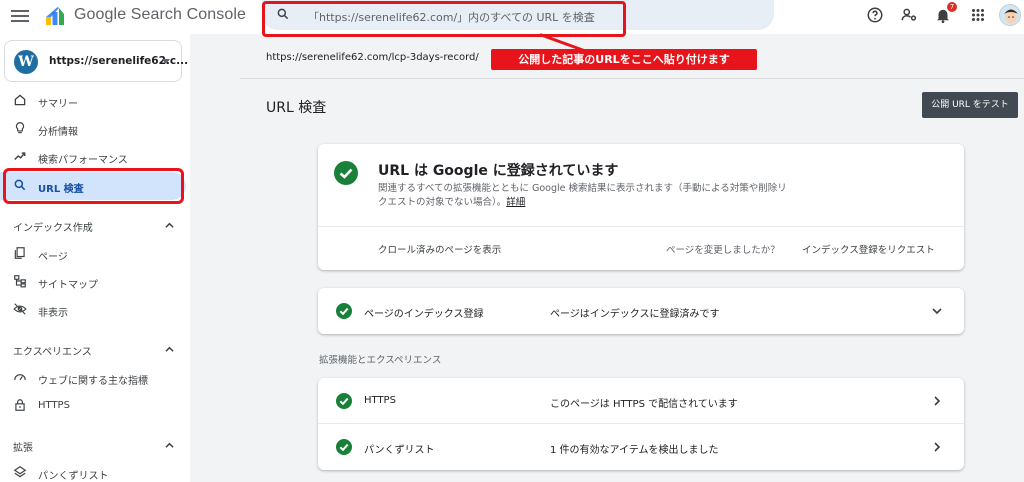  Describe the element at coordinates (635, 314) in the screenshot. I see `row-value: ページはインデックスに登録済みです` at that location.